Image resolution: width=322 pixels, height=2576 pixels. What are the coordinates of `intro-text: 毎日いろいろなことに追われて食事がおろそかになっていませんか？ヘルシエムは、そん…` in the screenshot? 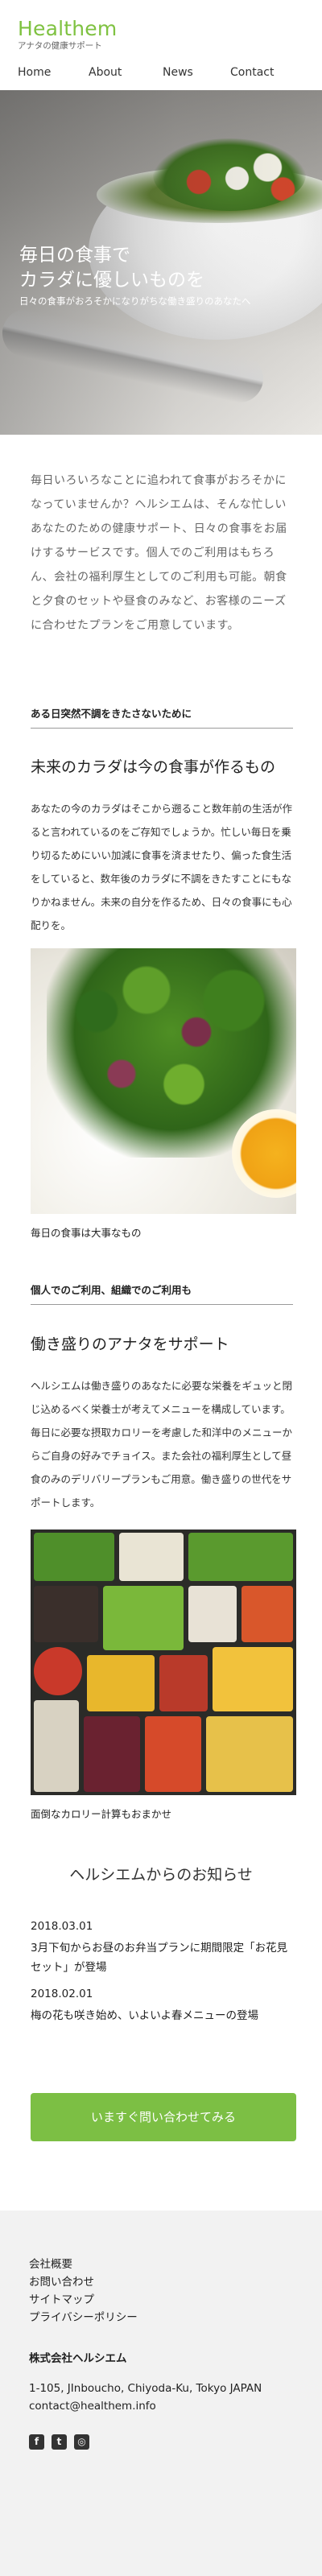 It's located at (159, 553).